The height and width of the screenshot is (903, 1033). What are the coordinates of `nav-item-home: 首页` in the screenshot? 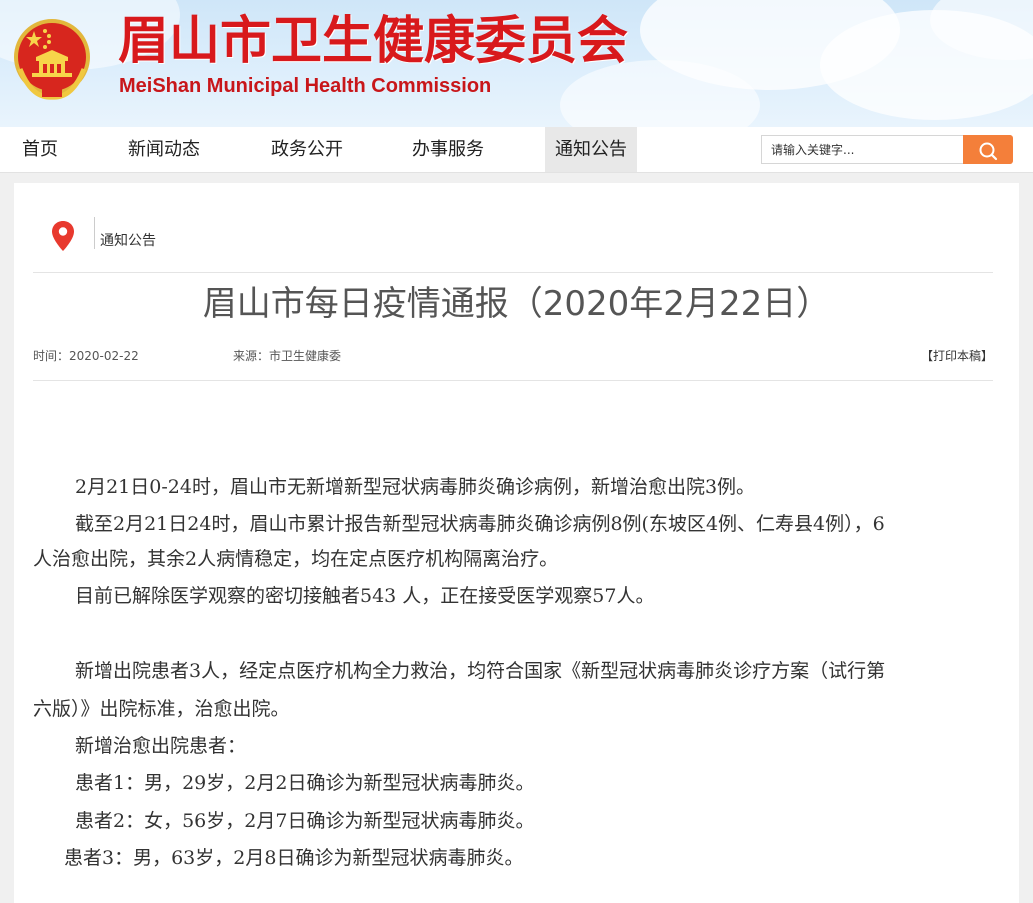 It's located at (40, 149).